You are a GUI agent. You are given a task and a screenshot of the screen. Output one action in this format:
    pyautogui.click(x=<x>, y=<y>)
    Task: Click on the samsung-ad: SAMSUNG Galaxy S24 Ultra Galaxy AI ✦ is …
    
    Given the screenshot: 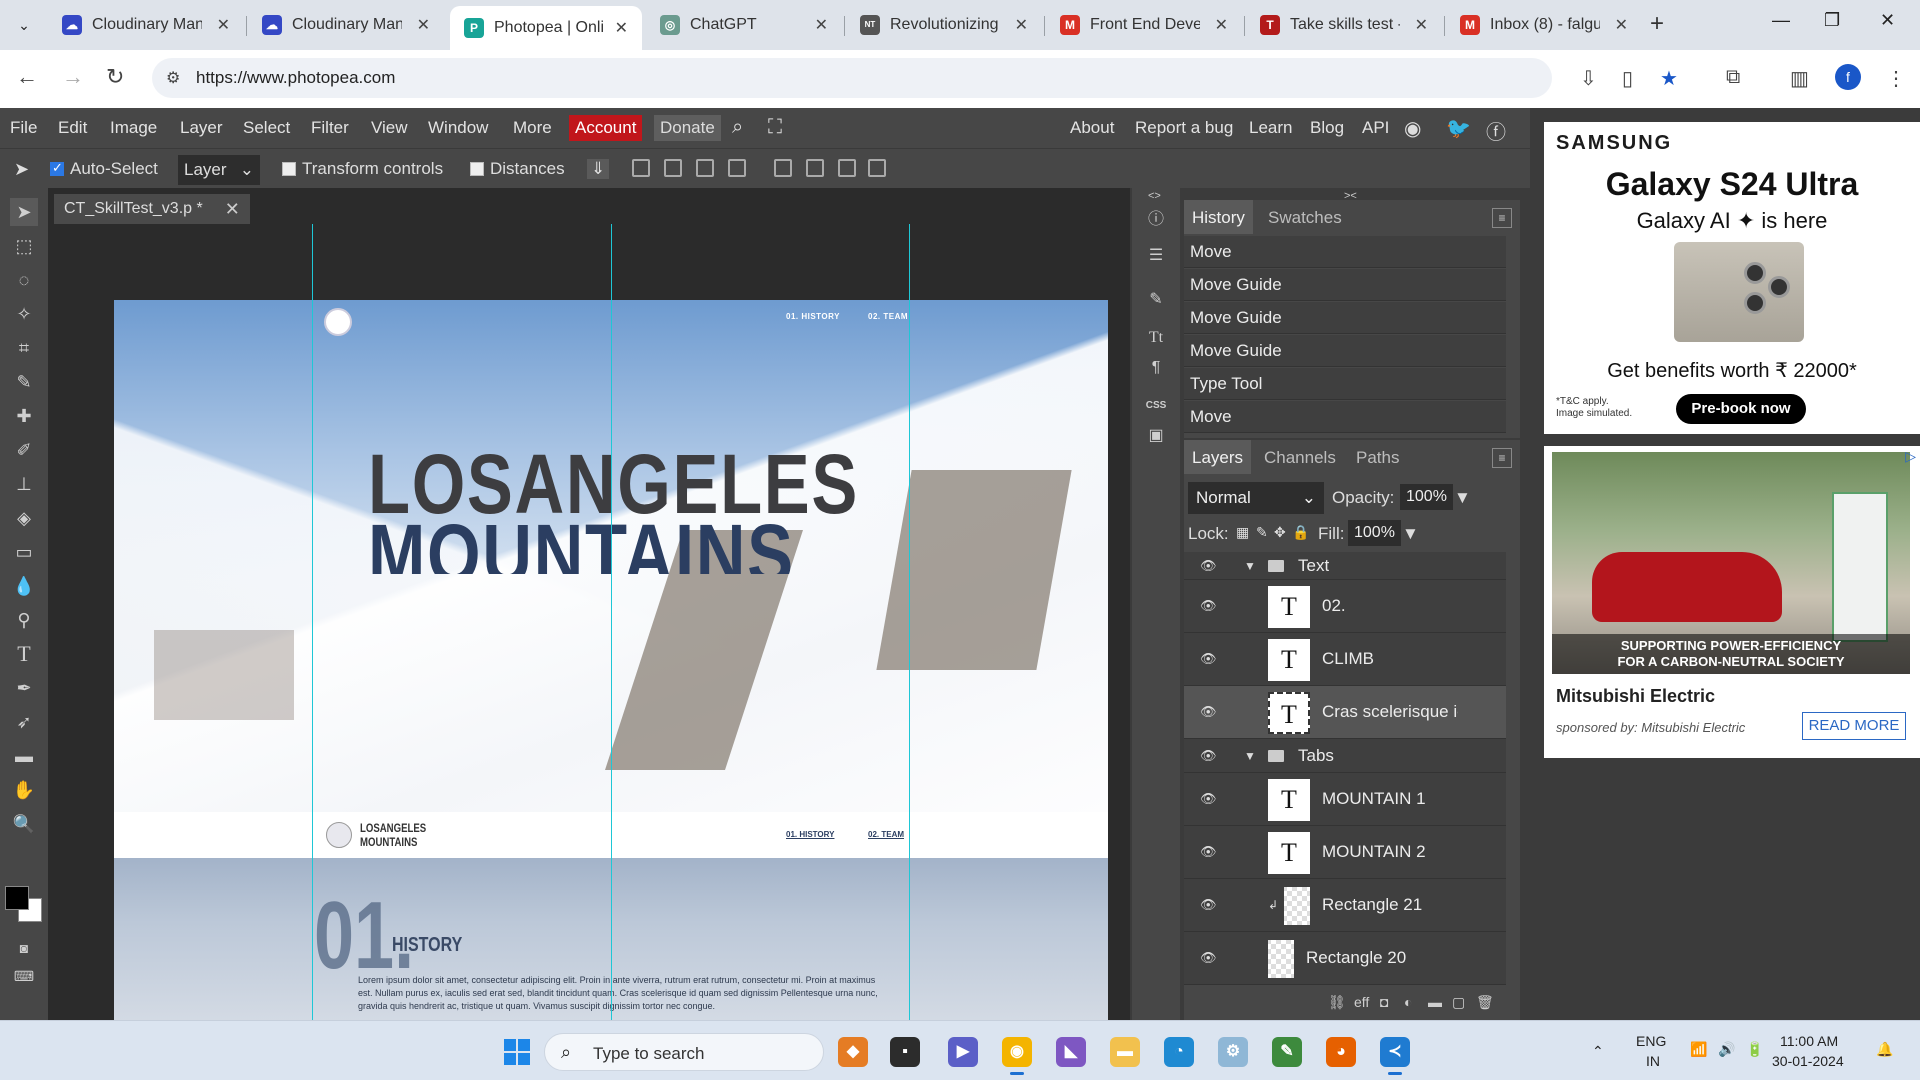 What is the action you would take?
    pyautogui.click(x=1732, y=278)
    